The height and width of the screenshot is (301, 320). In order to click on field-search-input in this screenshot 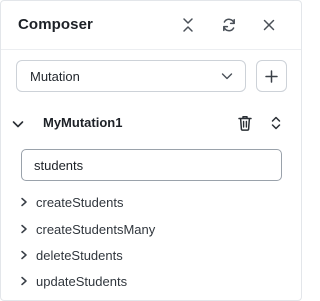, I will do `click(151, 165)`.